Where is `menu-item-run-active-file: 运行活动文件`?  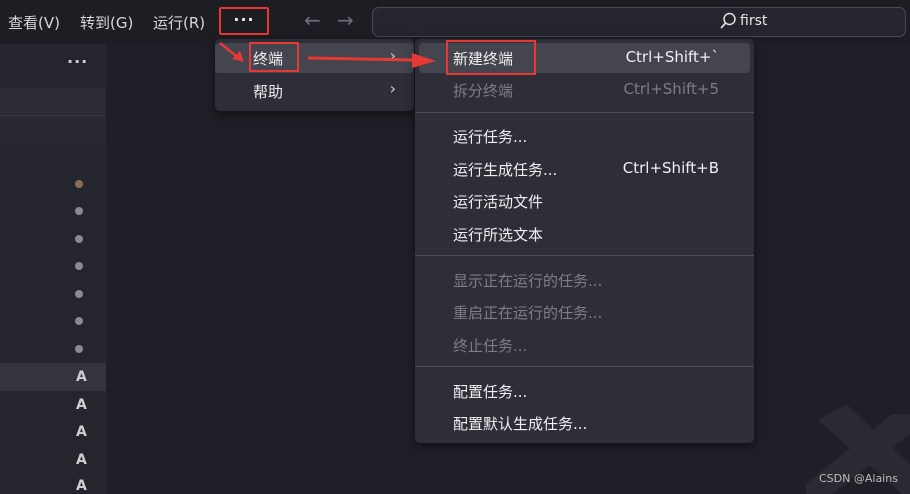
menu-item-run-active-file: 运行活动文件 is located at coordinates (584, 201).